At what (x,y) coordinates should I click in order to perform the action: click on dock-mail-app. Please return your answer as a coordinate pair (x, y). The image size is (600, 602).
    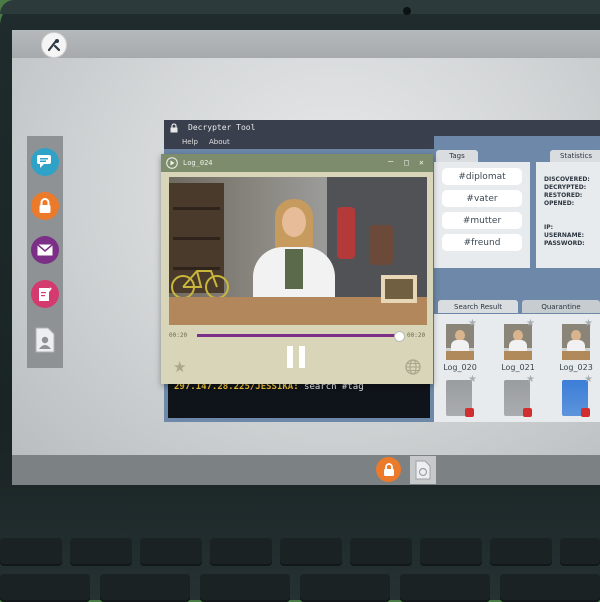
    Looking at the image, I should click on (45, 250).